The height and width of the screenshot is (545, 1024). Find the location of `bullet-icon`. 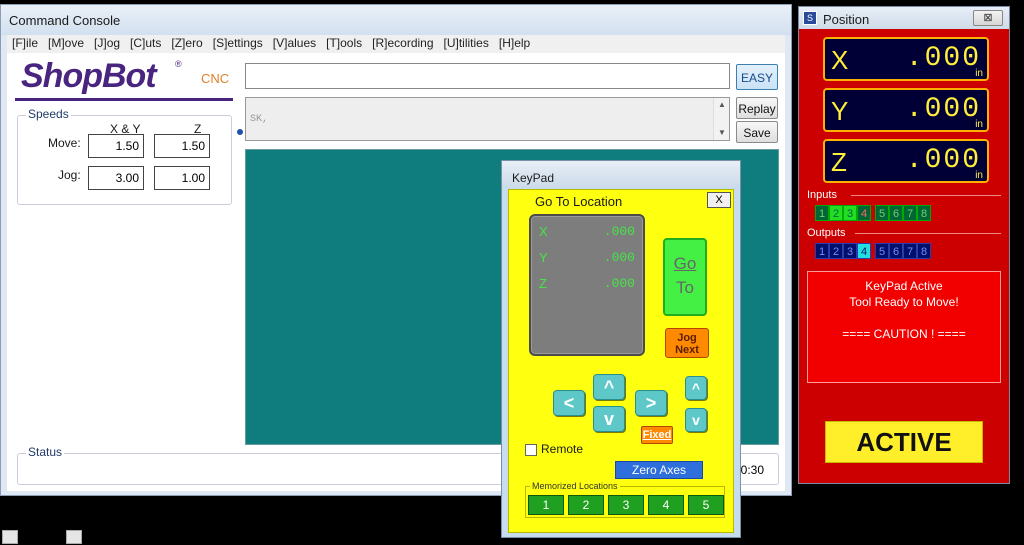

bullet-icon is located at coordinates (240, 132).